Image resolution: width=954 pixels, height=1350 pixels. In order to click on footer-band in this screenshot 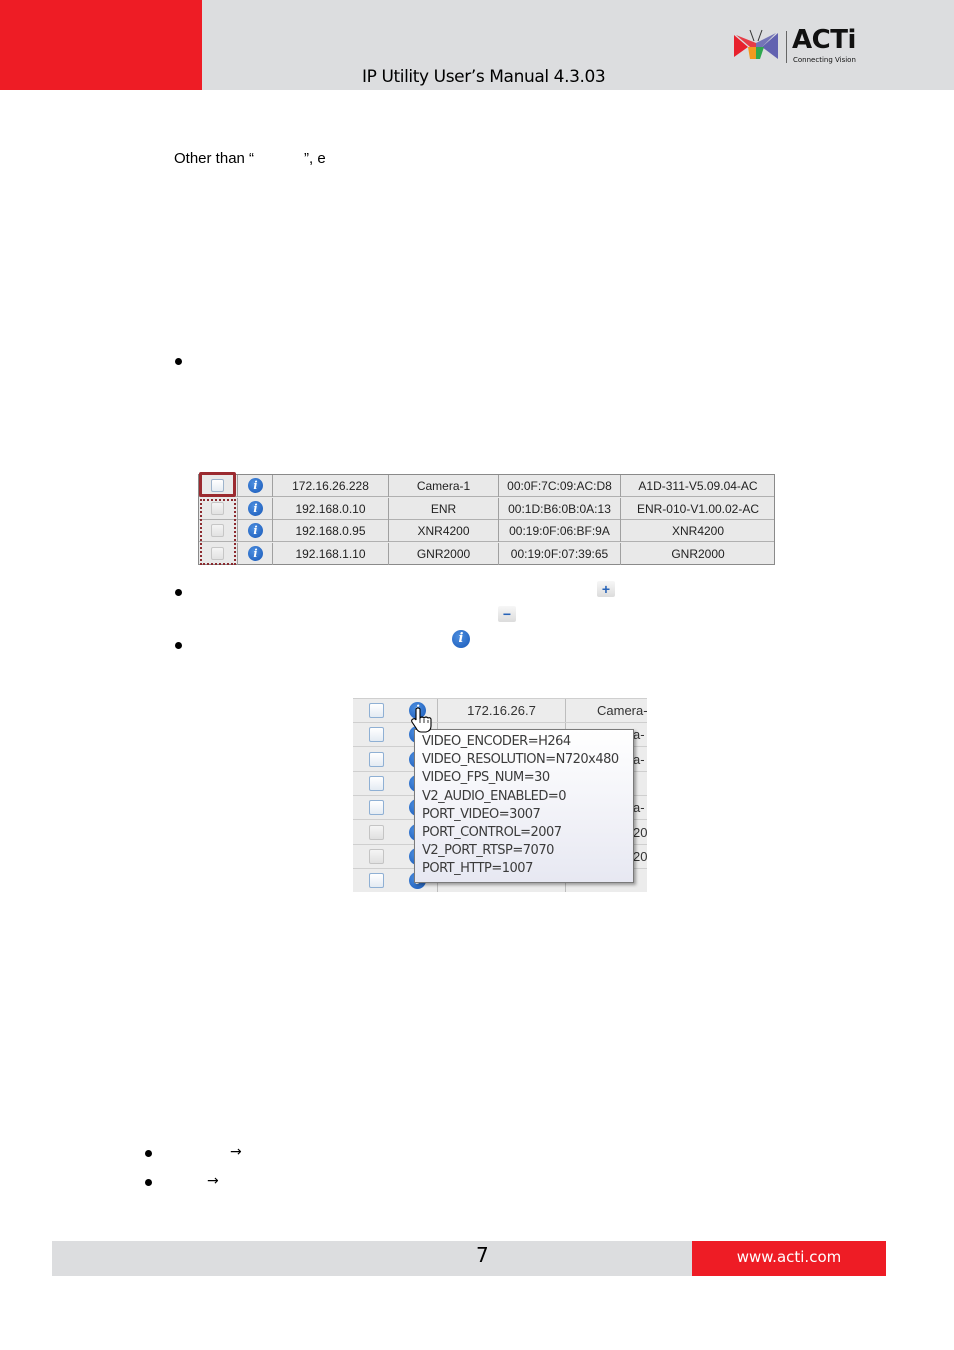, I will do `click(372, 1258)`.